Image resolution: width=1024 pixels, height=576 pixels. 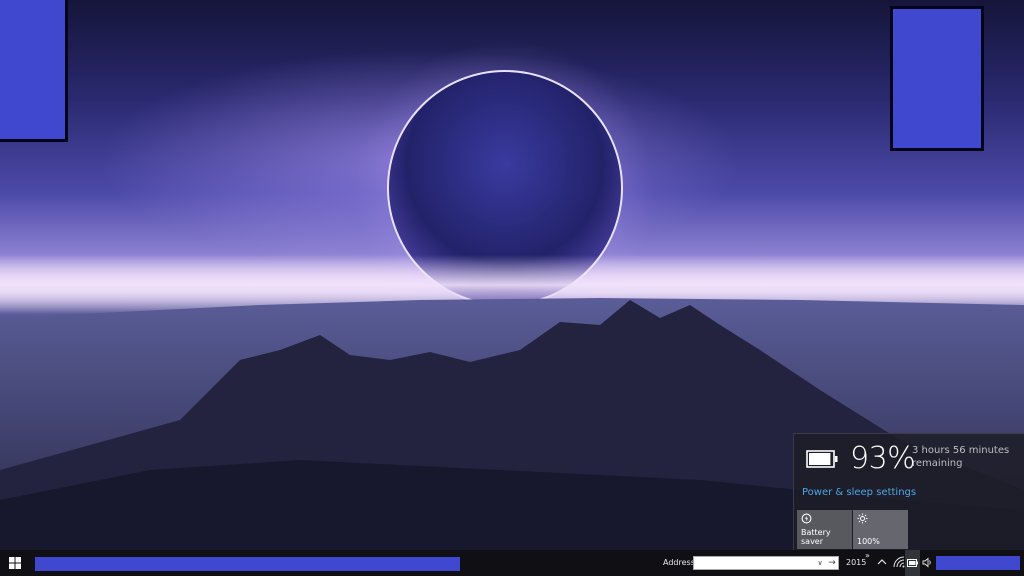 I want to click on redaction-block-left, so click(x=34, y=71).